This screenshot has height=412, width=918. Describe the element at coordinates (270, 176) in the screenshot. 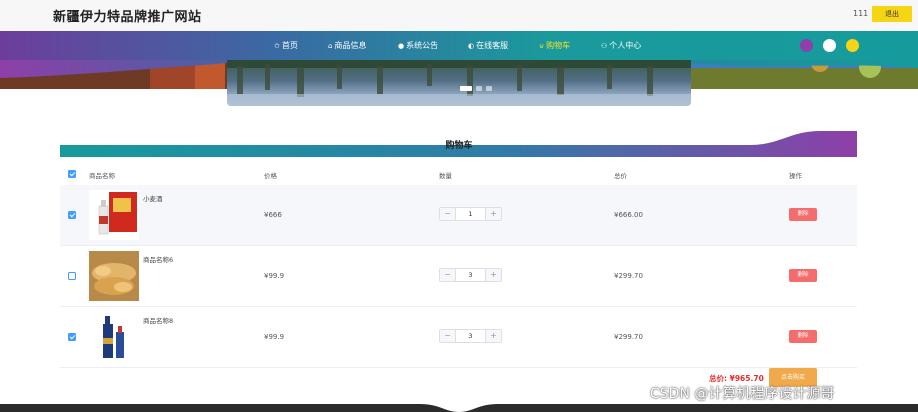

I see `col-header-price: 价格` at that location.